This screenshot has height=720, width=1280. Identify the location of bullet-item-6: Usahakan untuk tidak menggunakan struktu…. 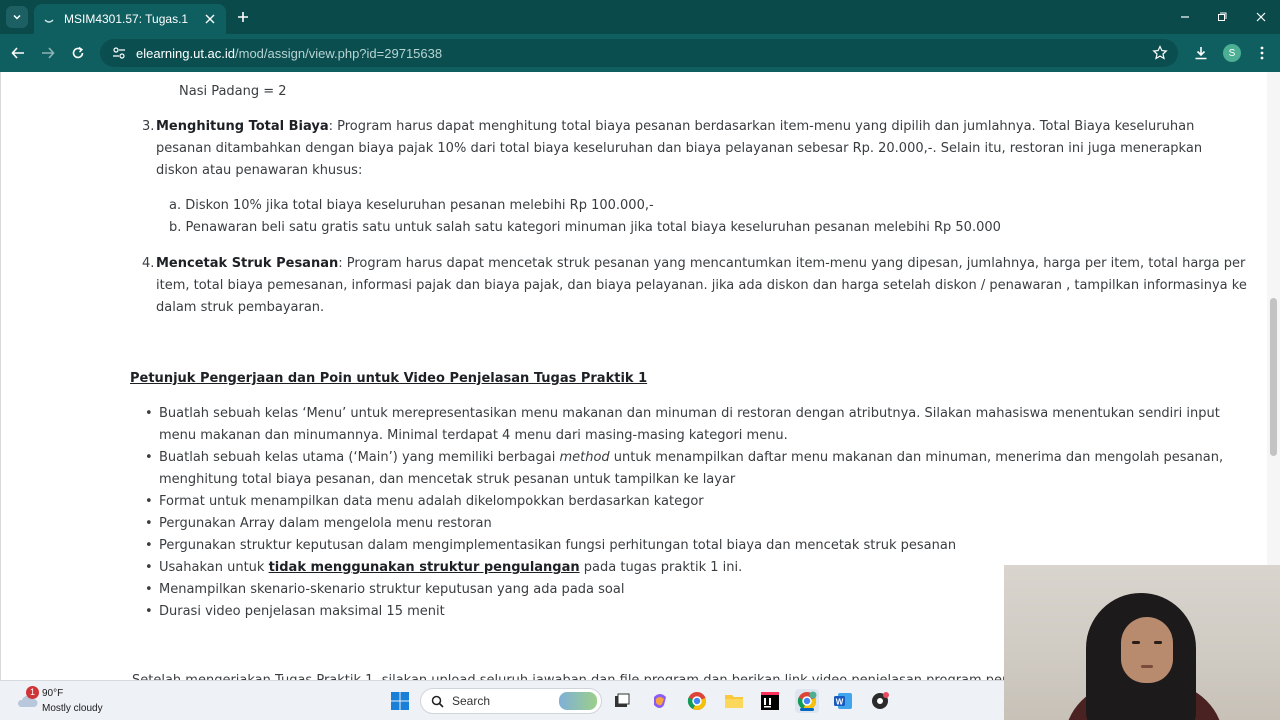
(444, 568).